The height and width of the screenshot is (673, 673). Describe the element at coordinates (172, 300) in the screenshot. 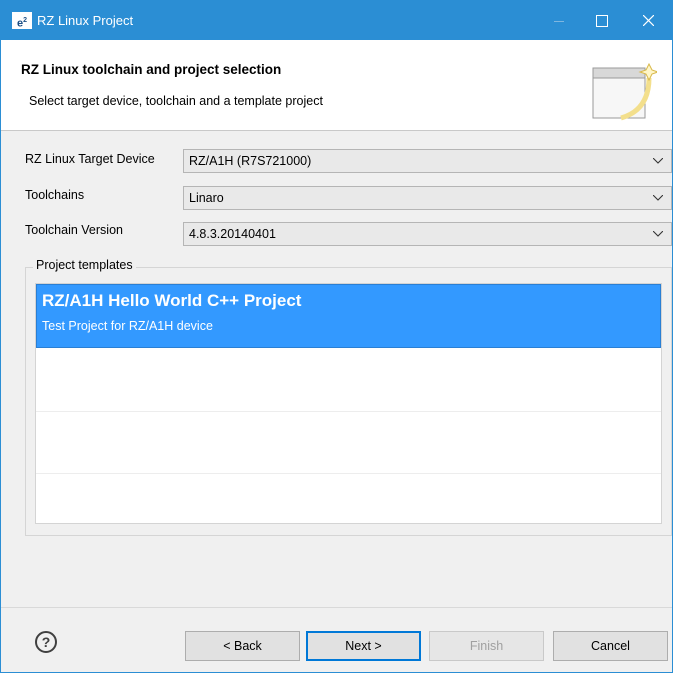

I see `template-title: RZ/A1H Hello World C++ Project` at that location.